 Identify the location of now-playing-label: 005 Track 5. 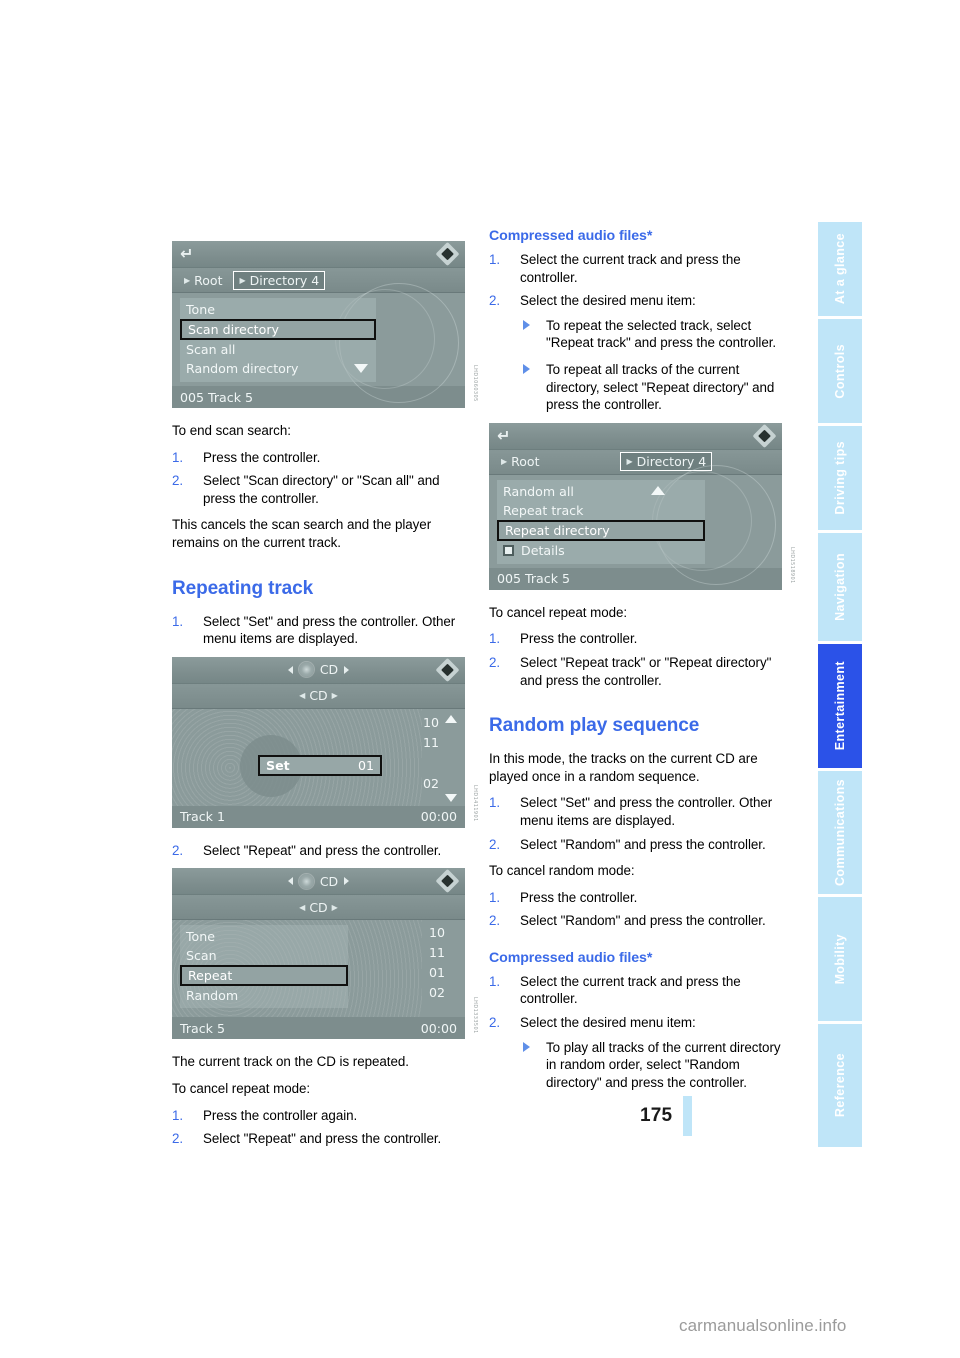
(217, 397).